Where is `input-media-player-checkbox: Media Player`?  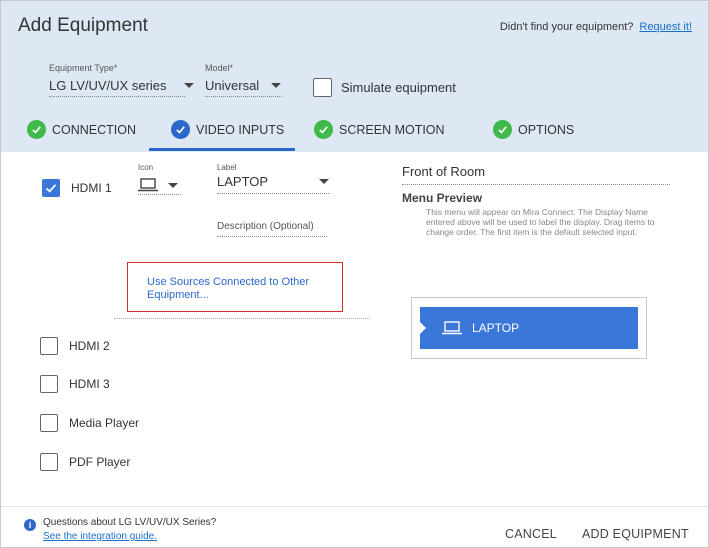 input-media-player-checkbox: Media Player is located at coordinates (89, 423).